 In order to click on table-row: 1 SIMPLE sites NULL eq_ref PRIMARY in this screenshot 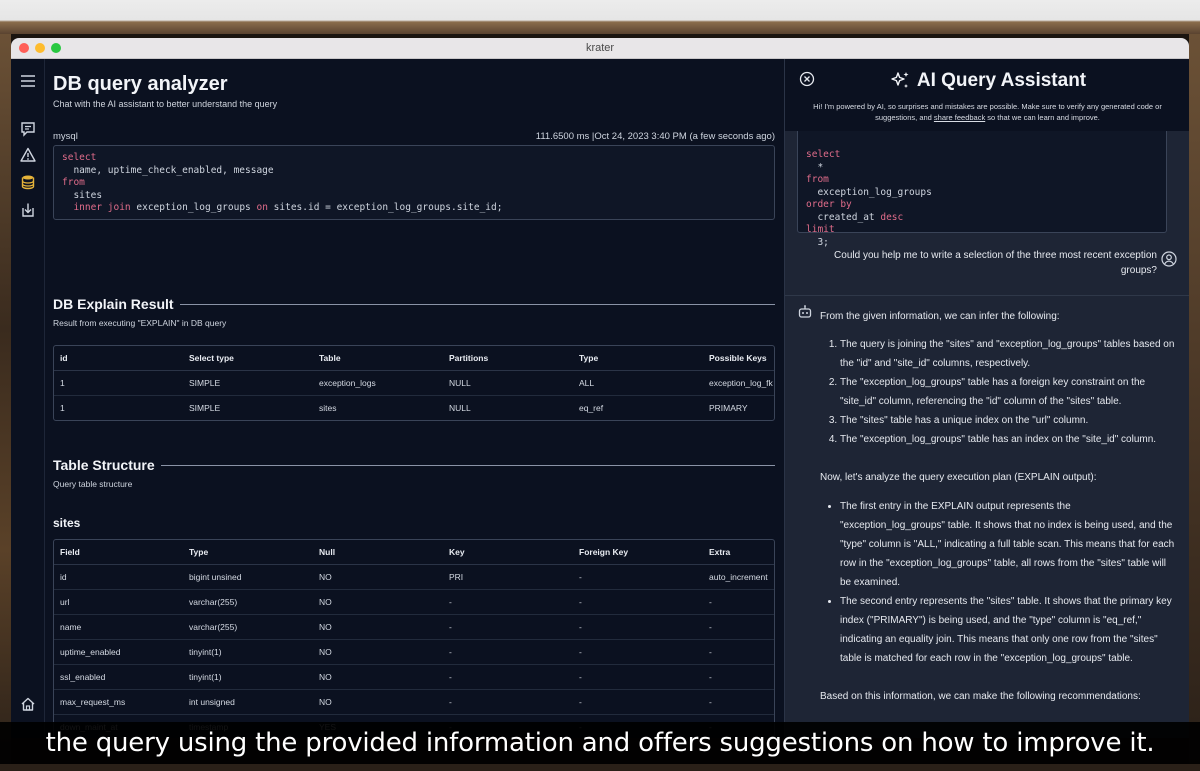, I will do `click(414, 407)`.